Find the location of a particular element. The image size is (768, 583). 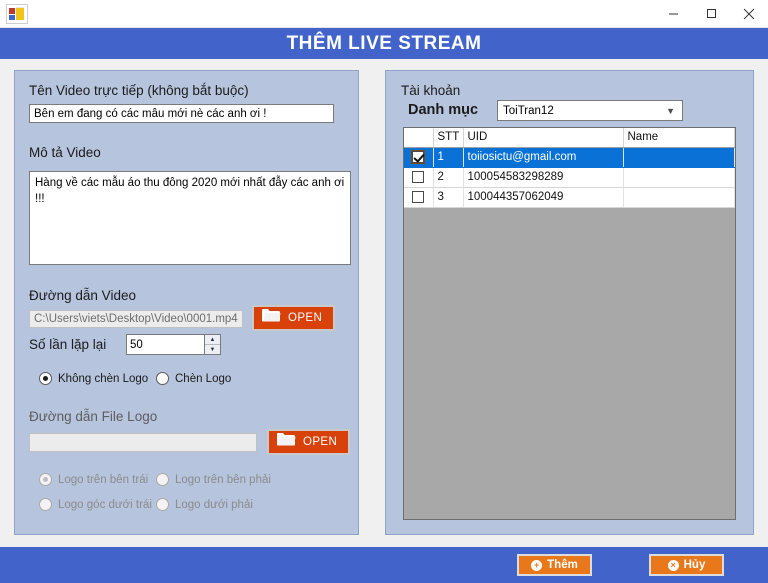

radio-logo-top-left: Logo trên bên trái is located at coordinates (90, 479).